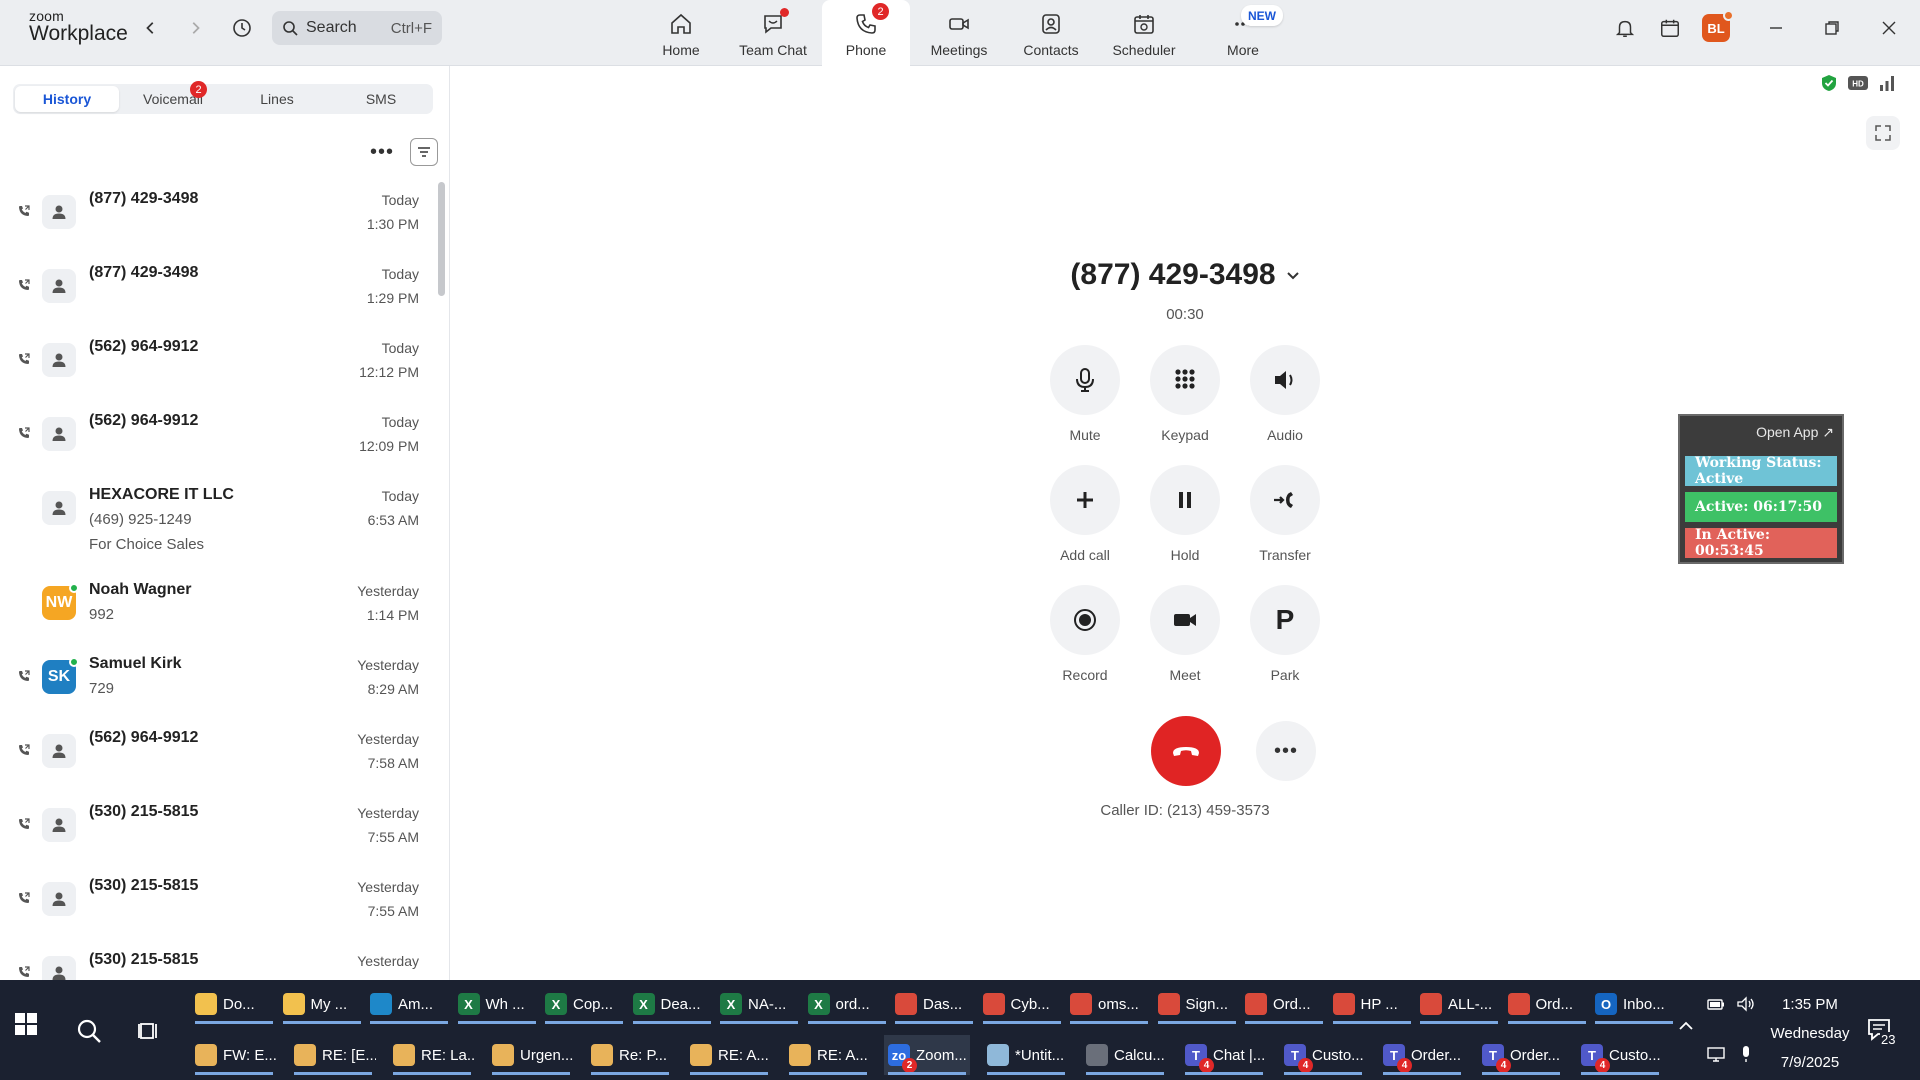 The height and width of the screenshot is (1080, 1920). Describe the element at coordinates (1185, 514) in the screenshot. I see `hold-button: Hold` at that location.